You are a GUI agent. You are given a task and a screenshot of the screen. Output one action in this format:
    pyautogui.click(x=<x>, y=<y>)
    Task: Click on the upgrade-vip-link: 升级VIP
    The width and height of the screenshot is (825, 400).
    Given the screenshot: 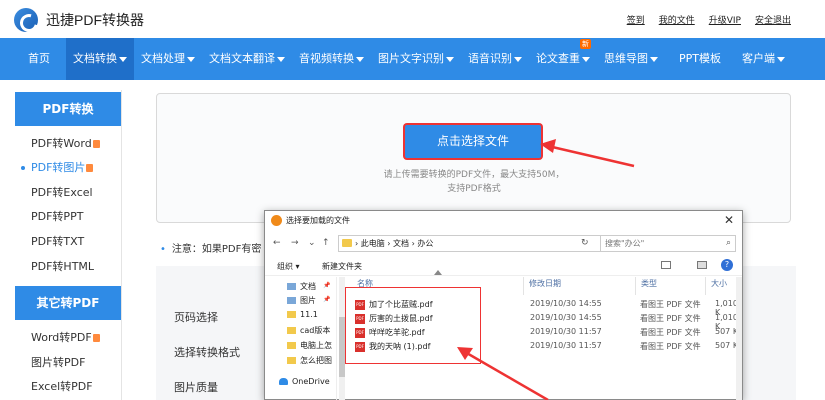 What is the action you would take?
    pyautogui.click(x=725, y=19)
    